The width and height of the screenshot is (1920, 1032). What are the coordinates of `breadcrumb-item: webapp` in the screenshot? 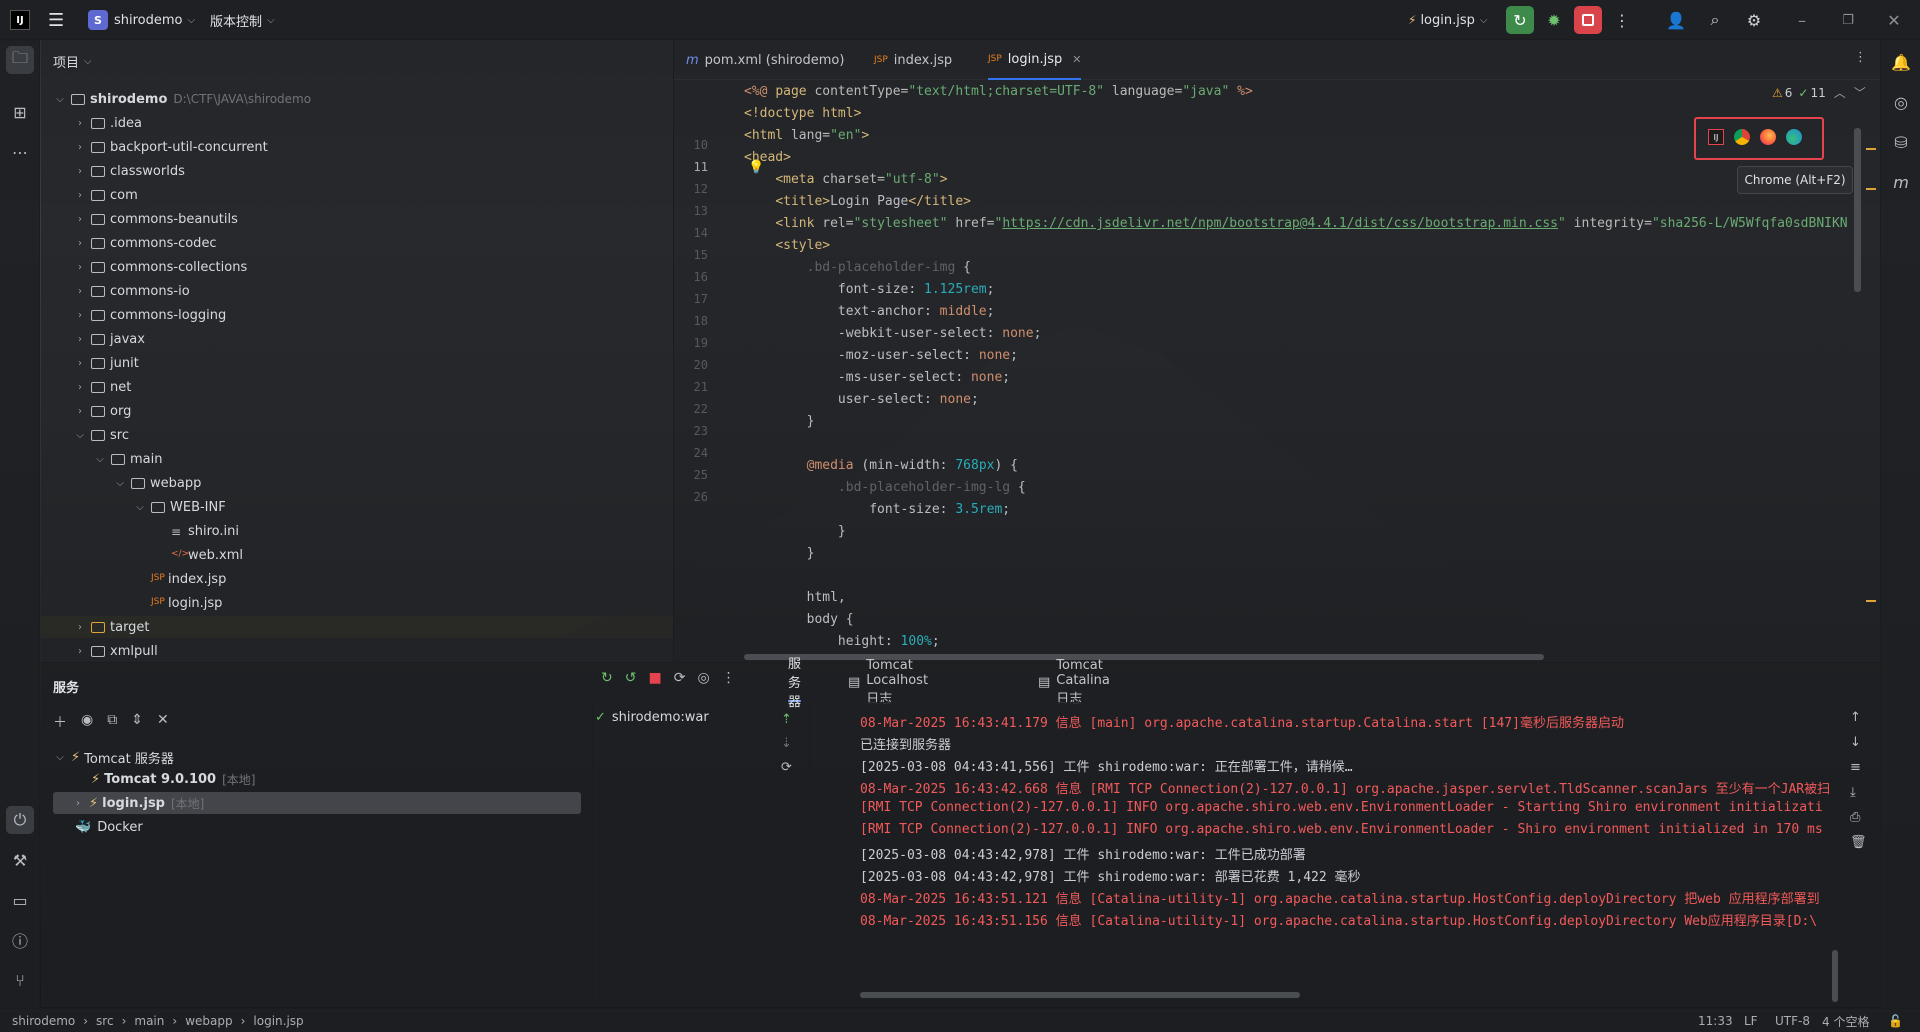 It's located at (208, 1021).